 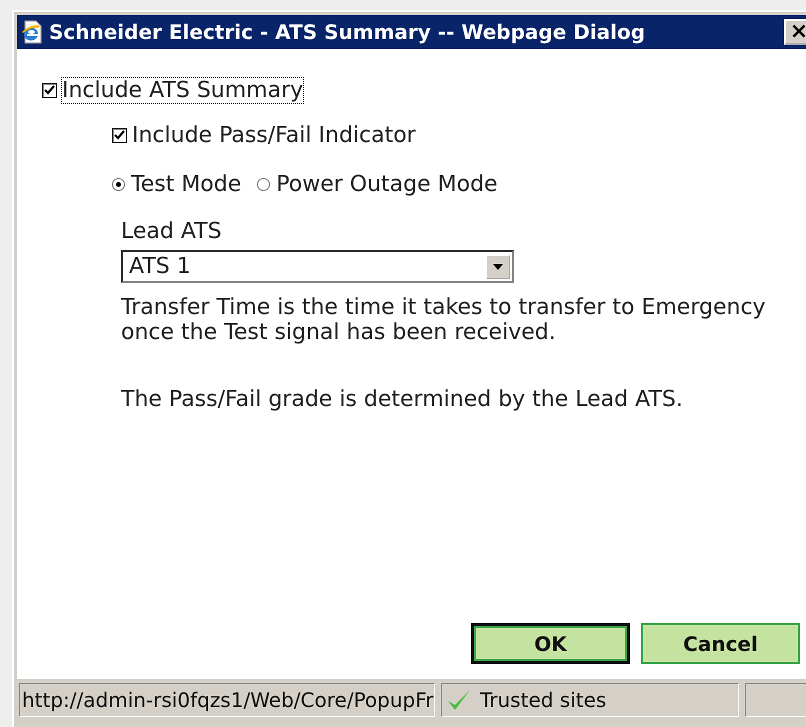 I want to click on radio-label: Power Outage Mode, so click(x=387, y=184).